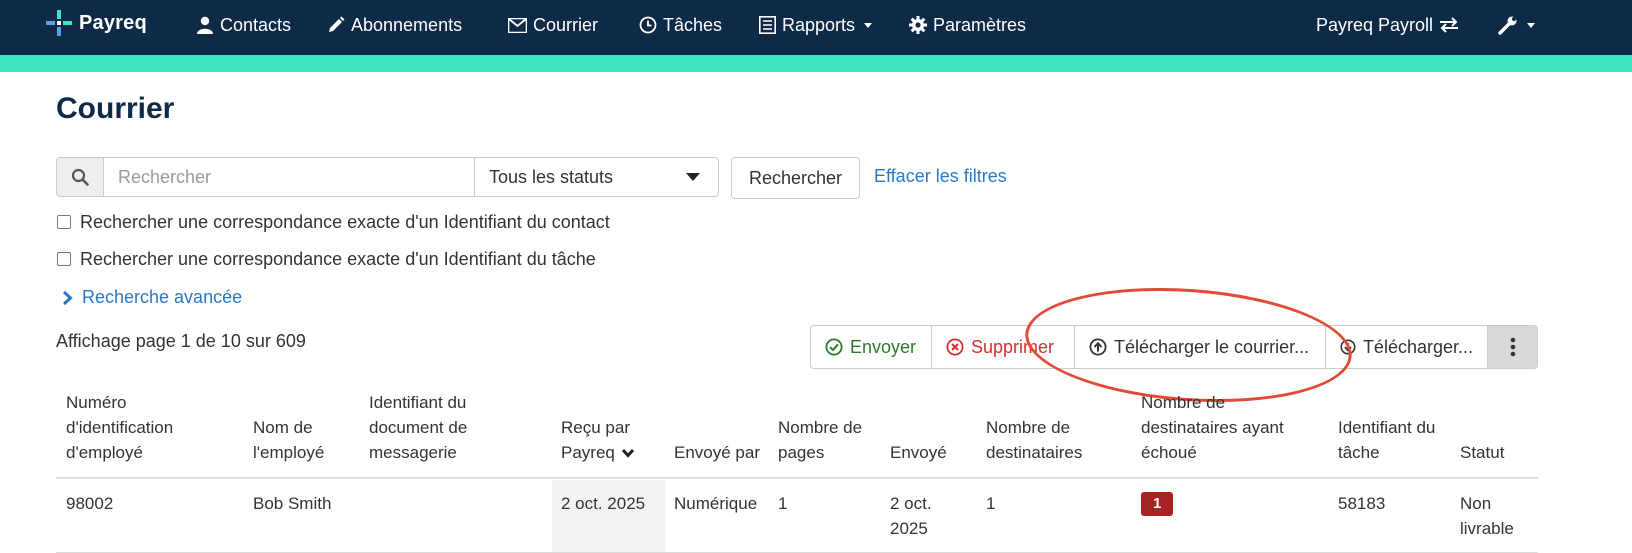 This screenshot has height=553, width=1632. I want to click on payreq-logo-icon, so click(59, 23).